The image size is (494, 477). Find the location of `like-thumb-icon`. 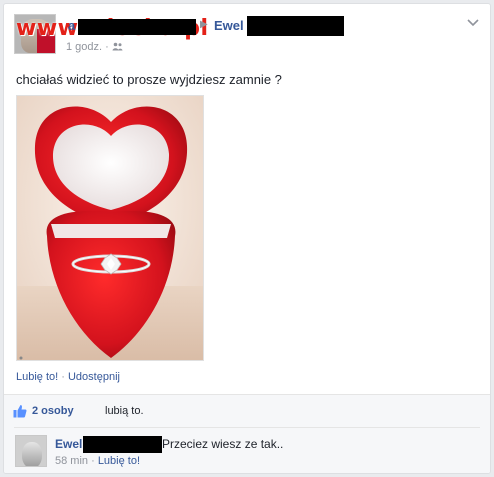

like-thumb-icon is located at coordinates (20, 413).